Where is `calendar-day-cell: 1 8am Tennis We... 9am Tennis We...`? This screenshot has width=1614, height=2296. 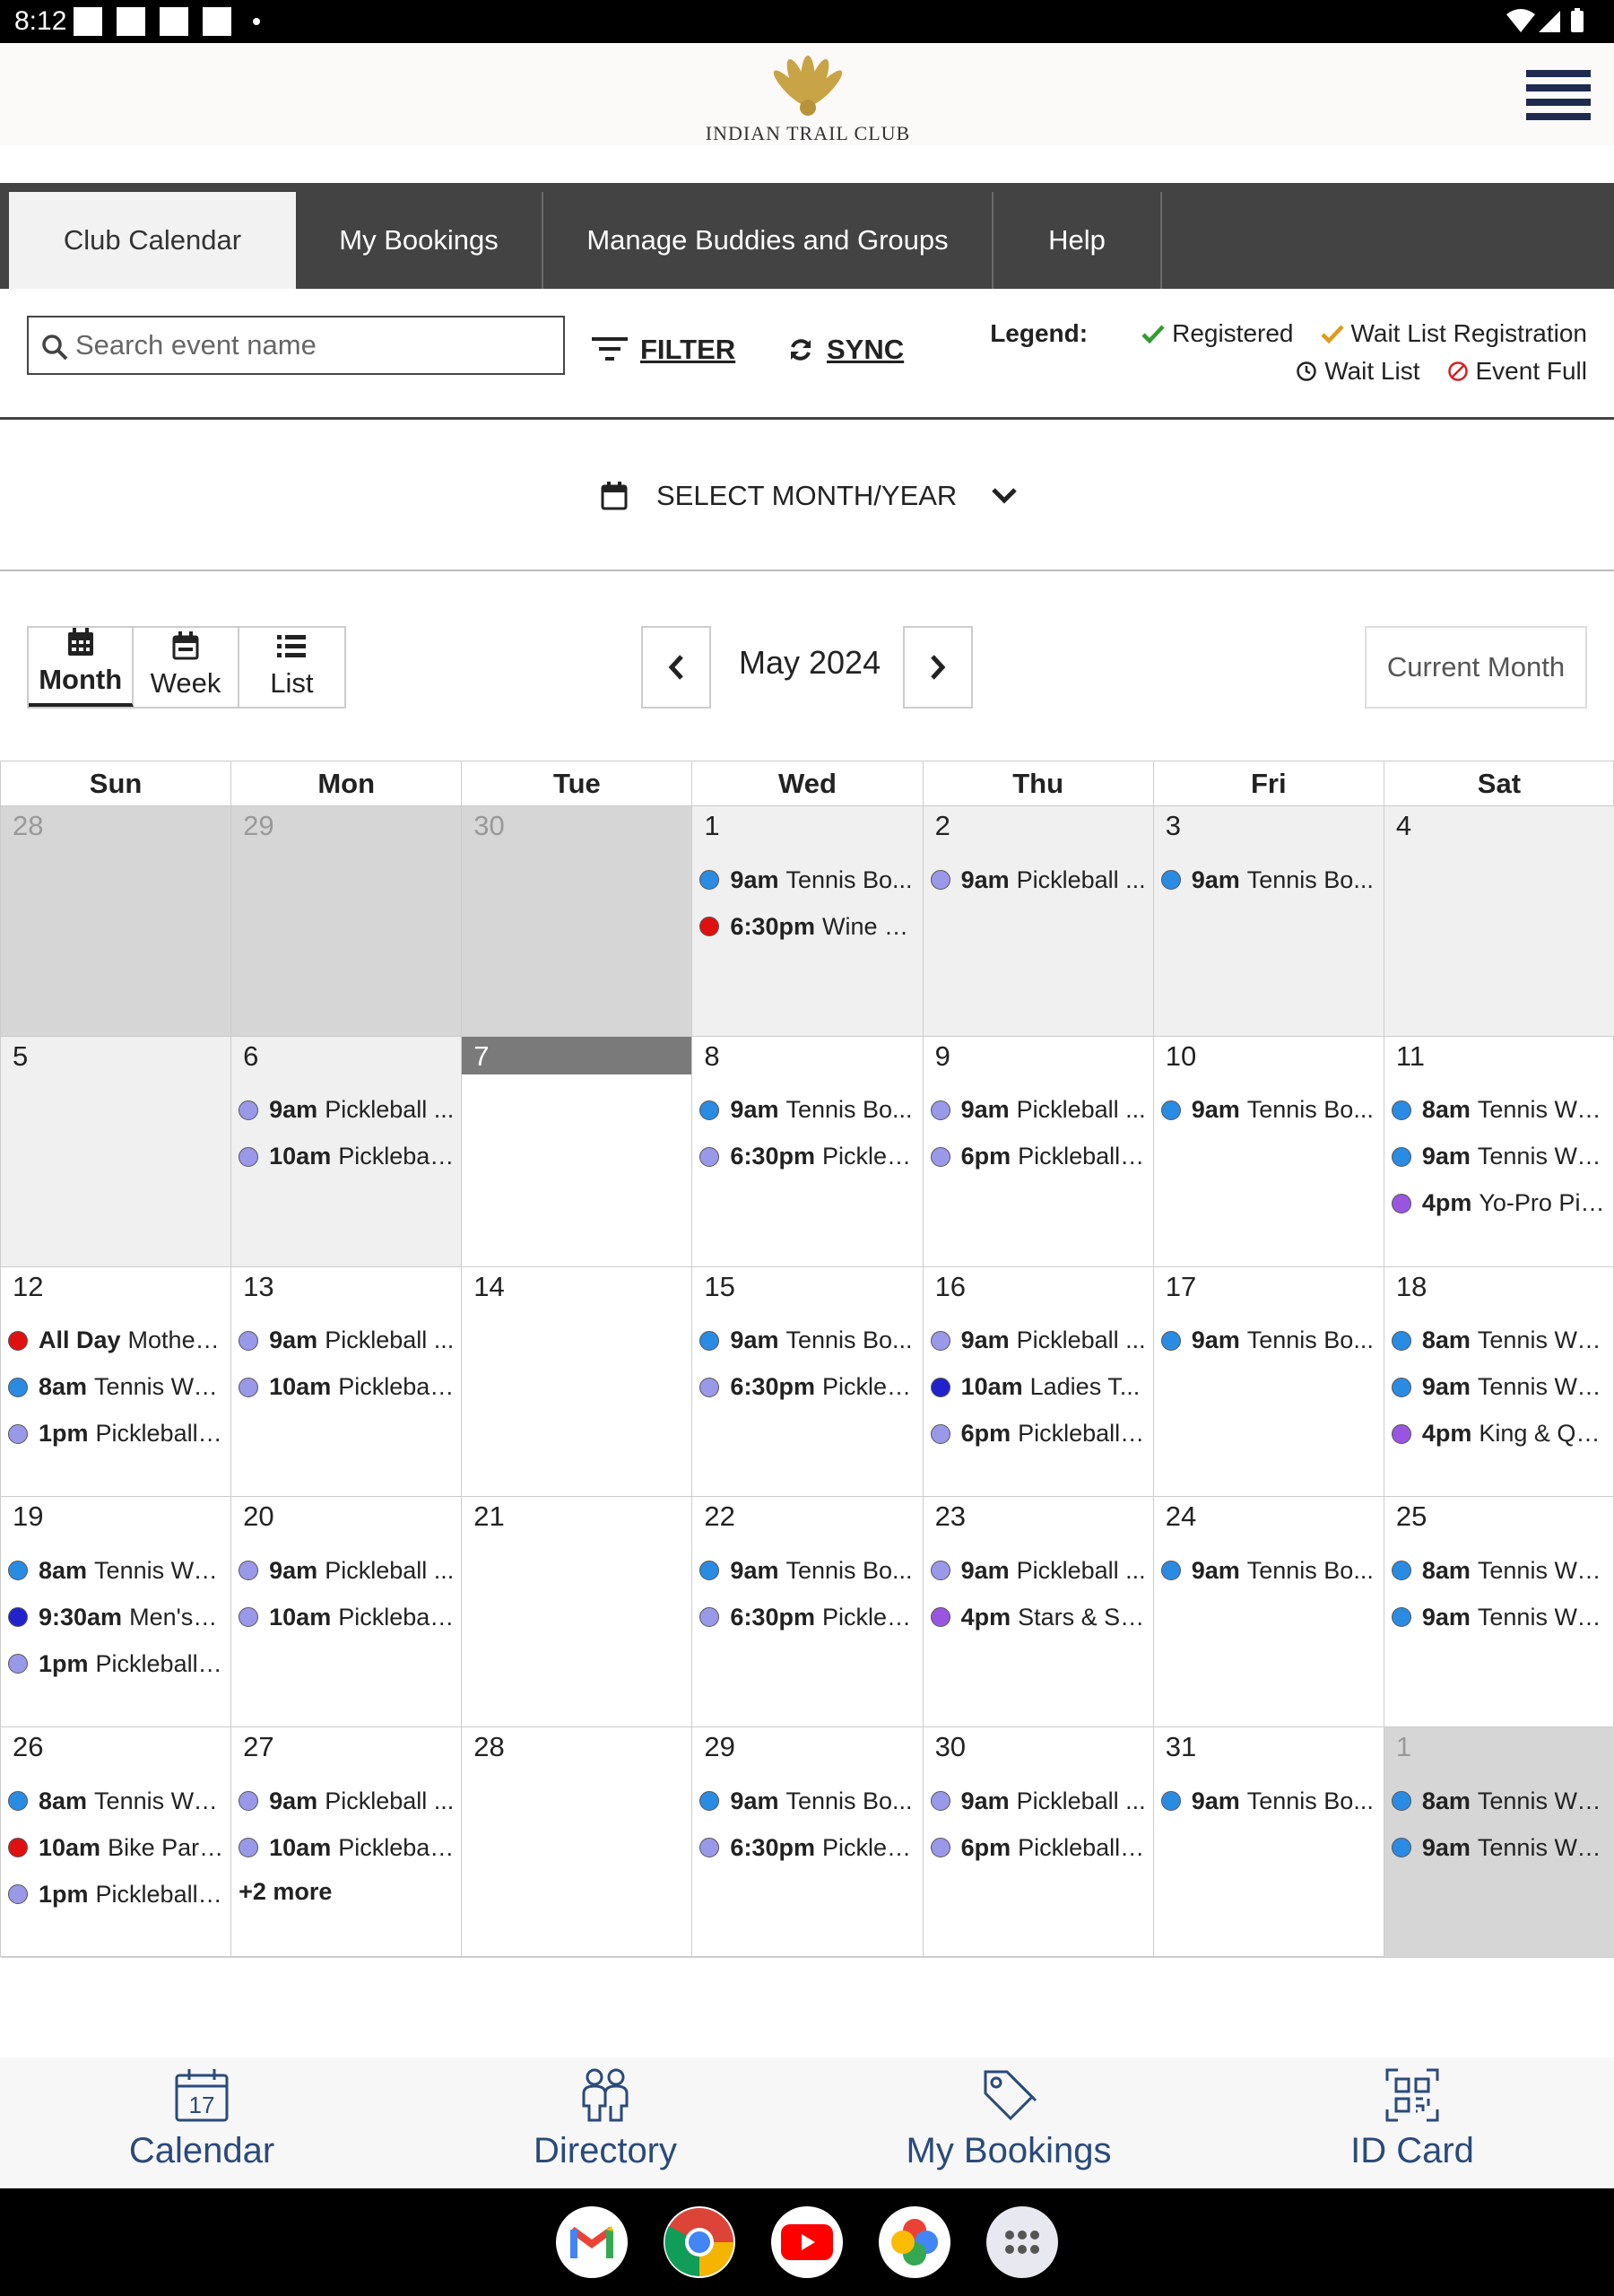
calendar-day-cell: 1 8am Tennis We... 9am Tennis We... is located at coordinates (1499, 1842).